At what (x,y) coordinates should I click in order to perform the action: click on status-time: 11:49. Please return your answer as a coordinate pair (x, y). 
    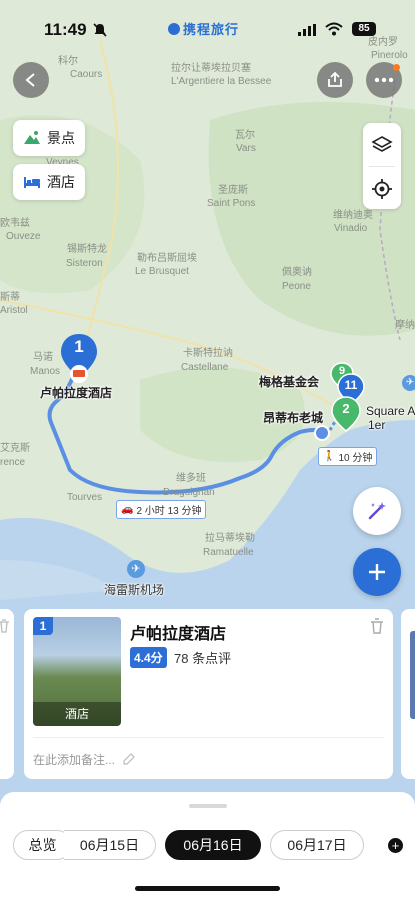
    Looking at the image, I should click on (65, 29).